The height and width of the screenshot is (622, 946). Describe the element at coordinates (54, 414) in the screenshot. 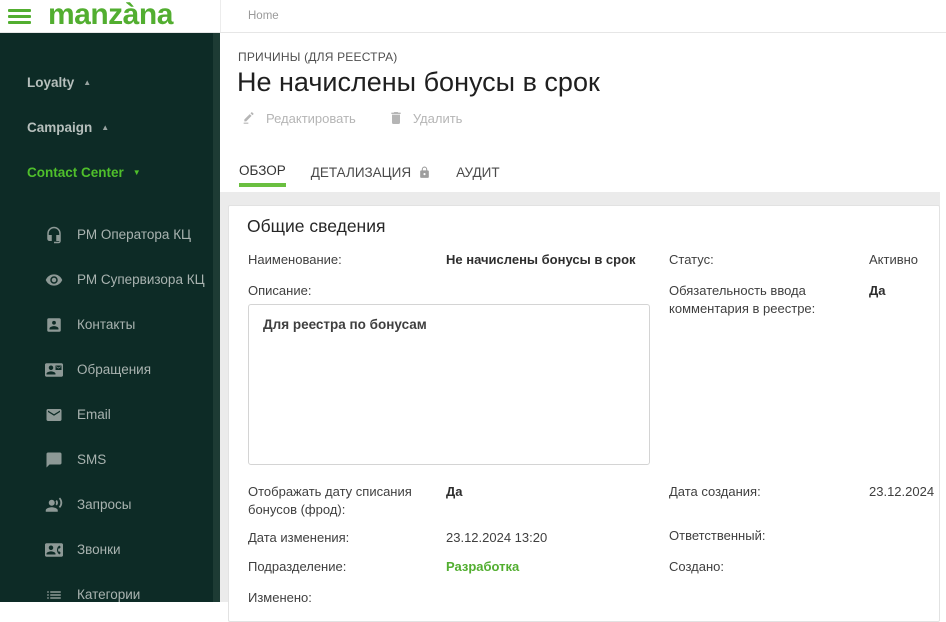

I see `email-icon` at that location.